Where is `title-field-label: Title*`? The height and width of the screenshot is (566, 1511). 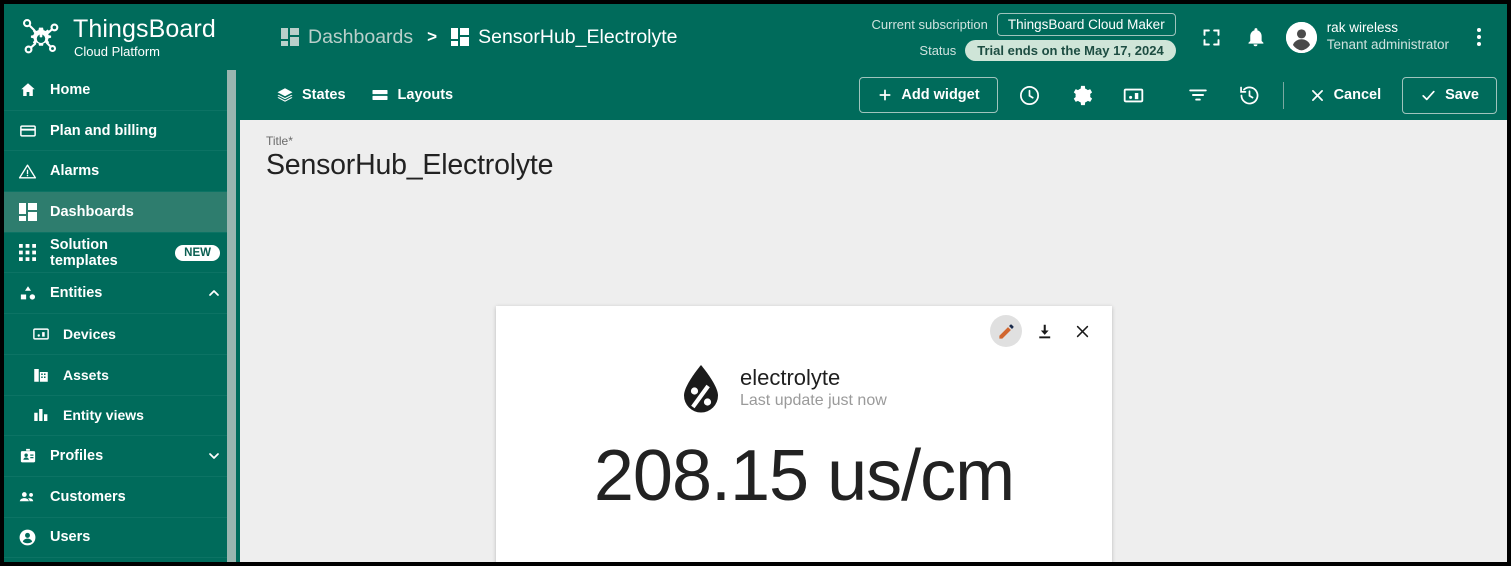
title-field-label: Title* is located at coordinates (279, 141).